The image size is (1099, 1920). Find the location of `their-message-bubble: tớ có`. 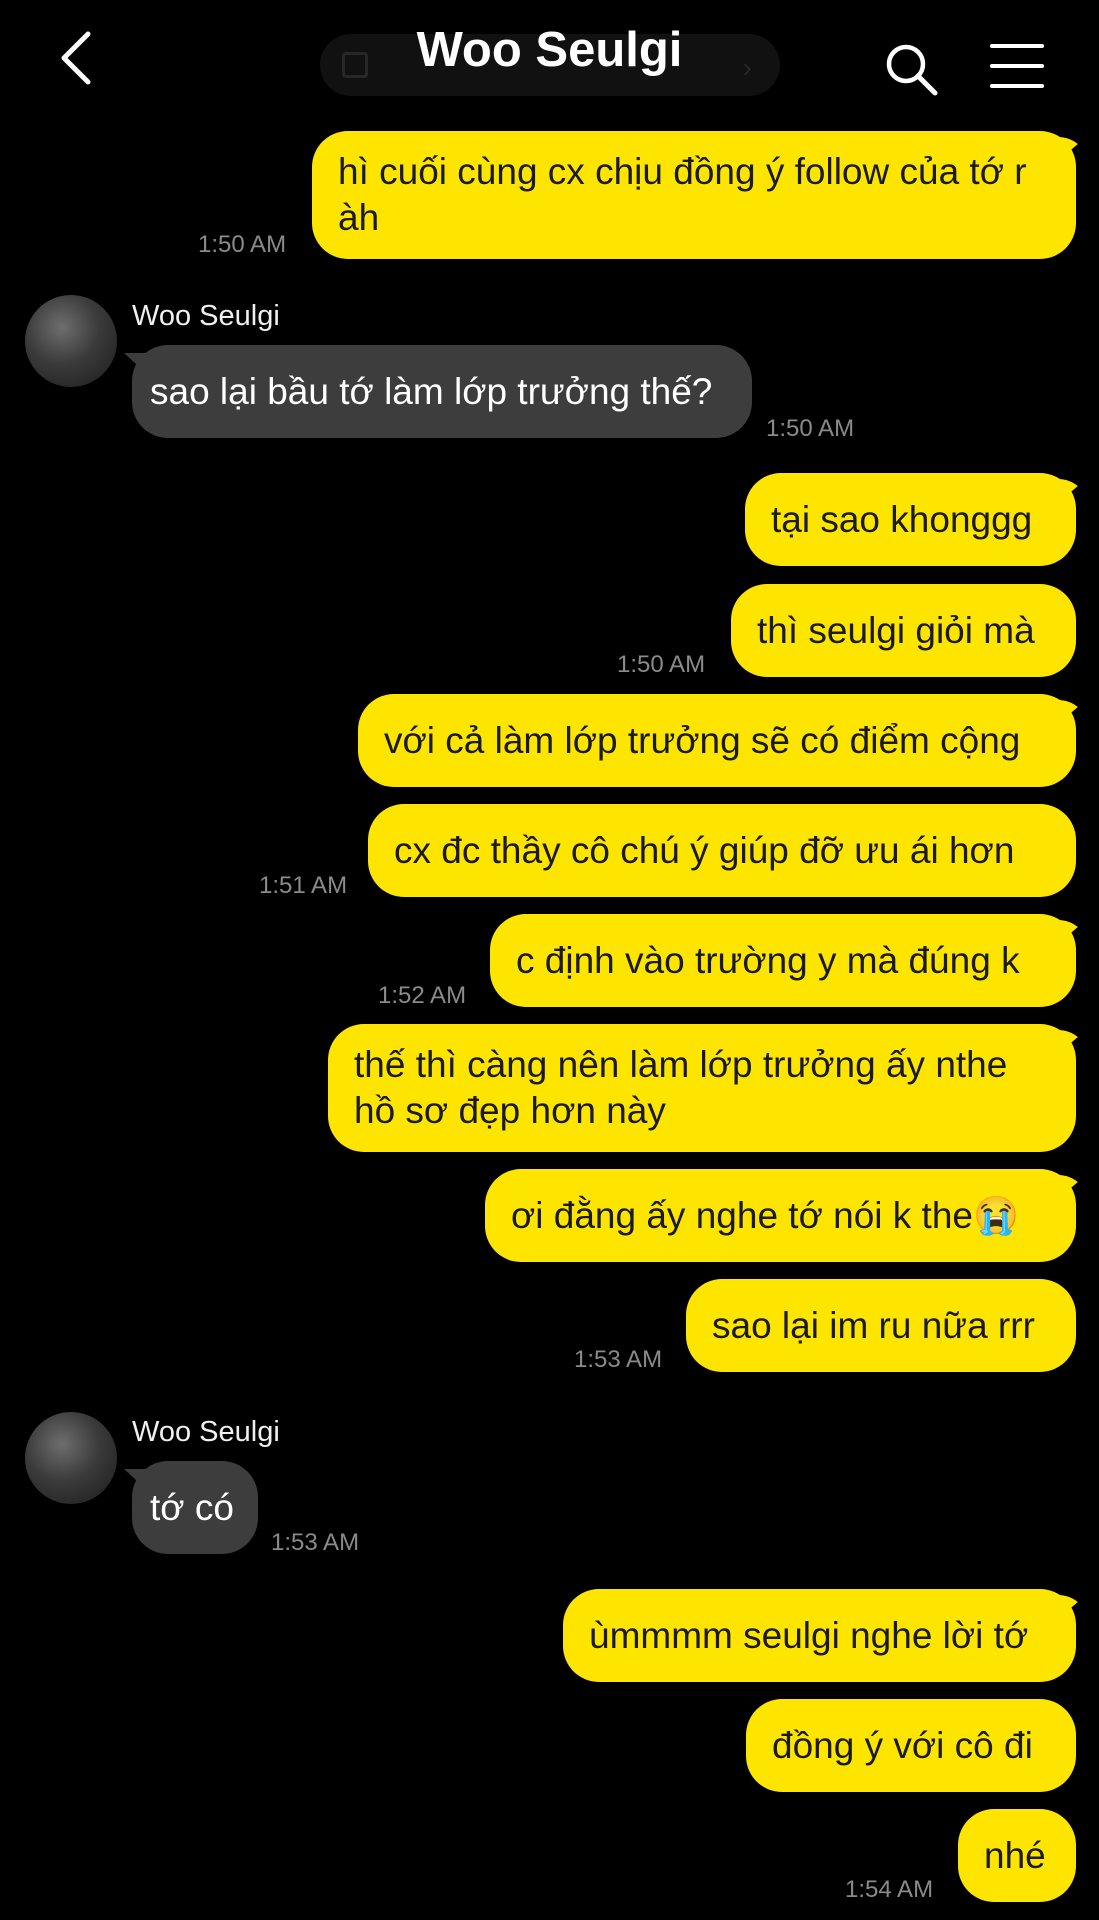

their-message-bubble: tớ có is located at coordinates (195, 1507).